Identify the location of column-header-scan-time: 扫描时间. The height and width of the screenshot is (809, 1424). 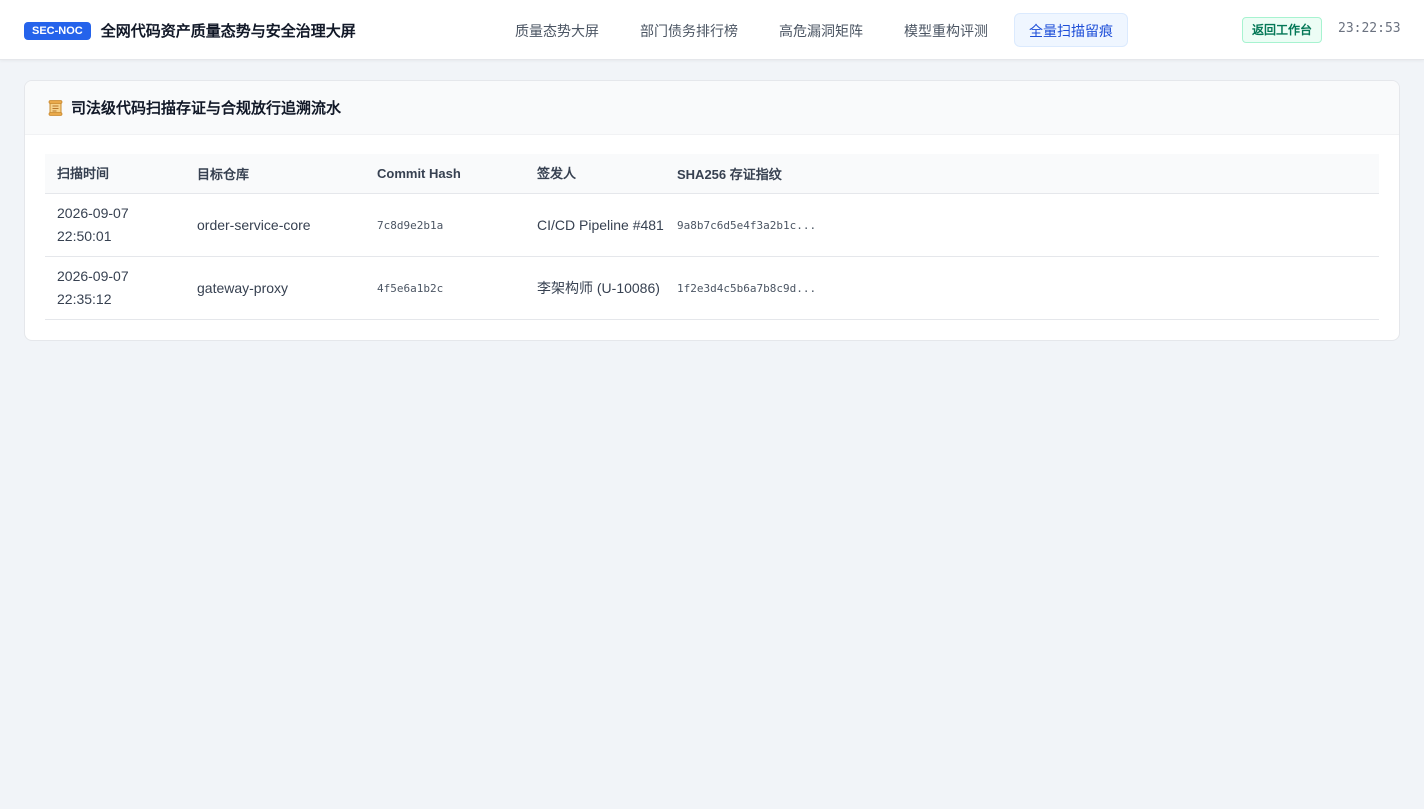
(83, 173).